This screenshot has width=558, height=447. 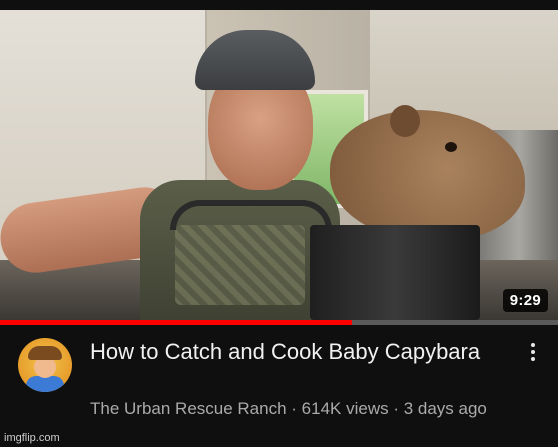 What do you see at coordinates (251, 215) in the screenshot?
I see `thumbnail-pot-handle` at bounding box center [251, 215].